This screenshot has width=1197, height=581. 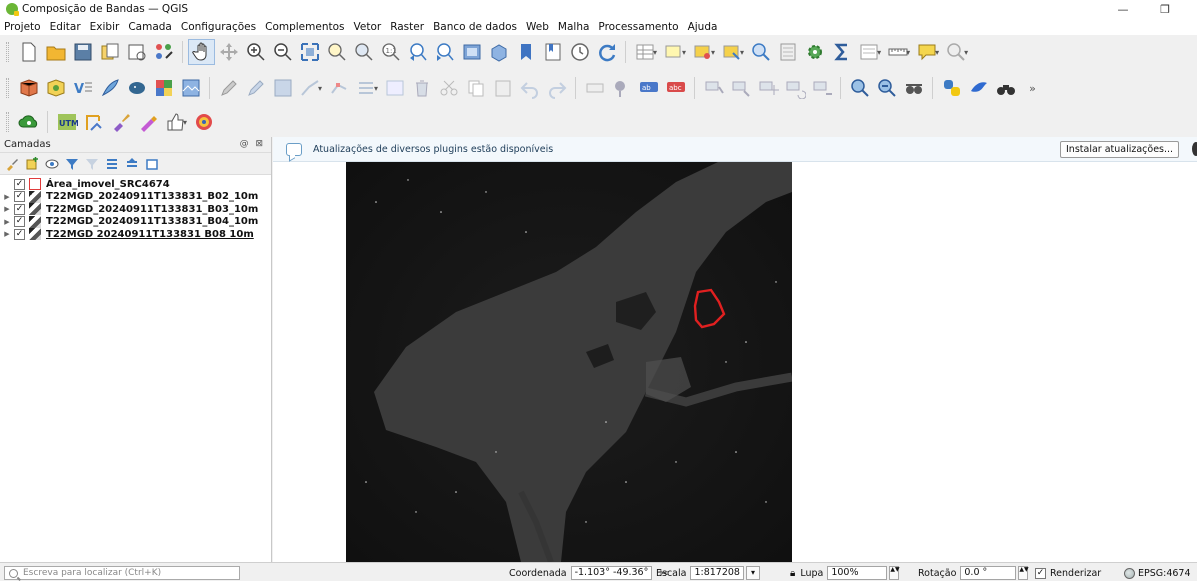 What do you see at coordinates (203, 122) in the screenshot?
I see `plugin-target-button` at bounding box center [203, 122].